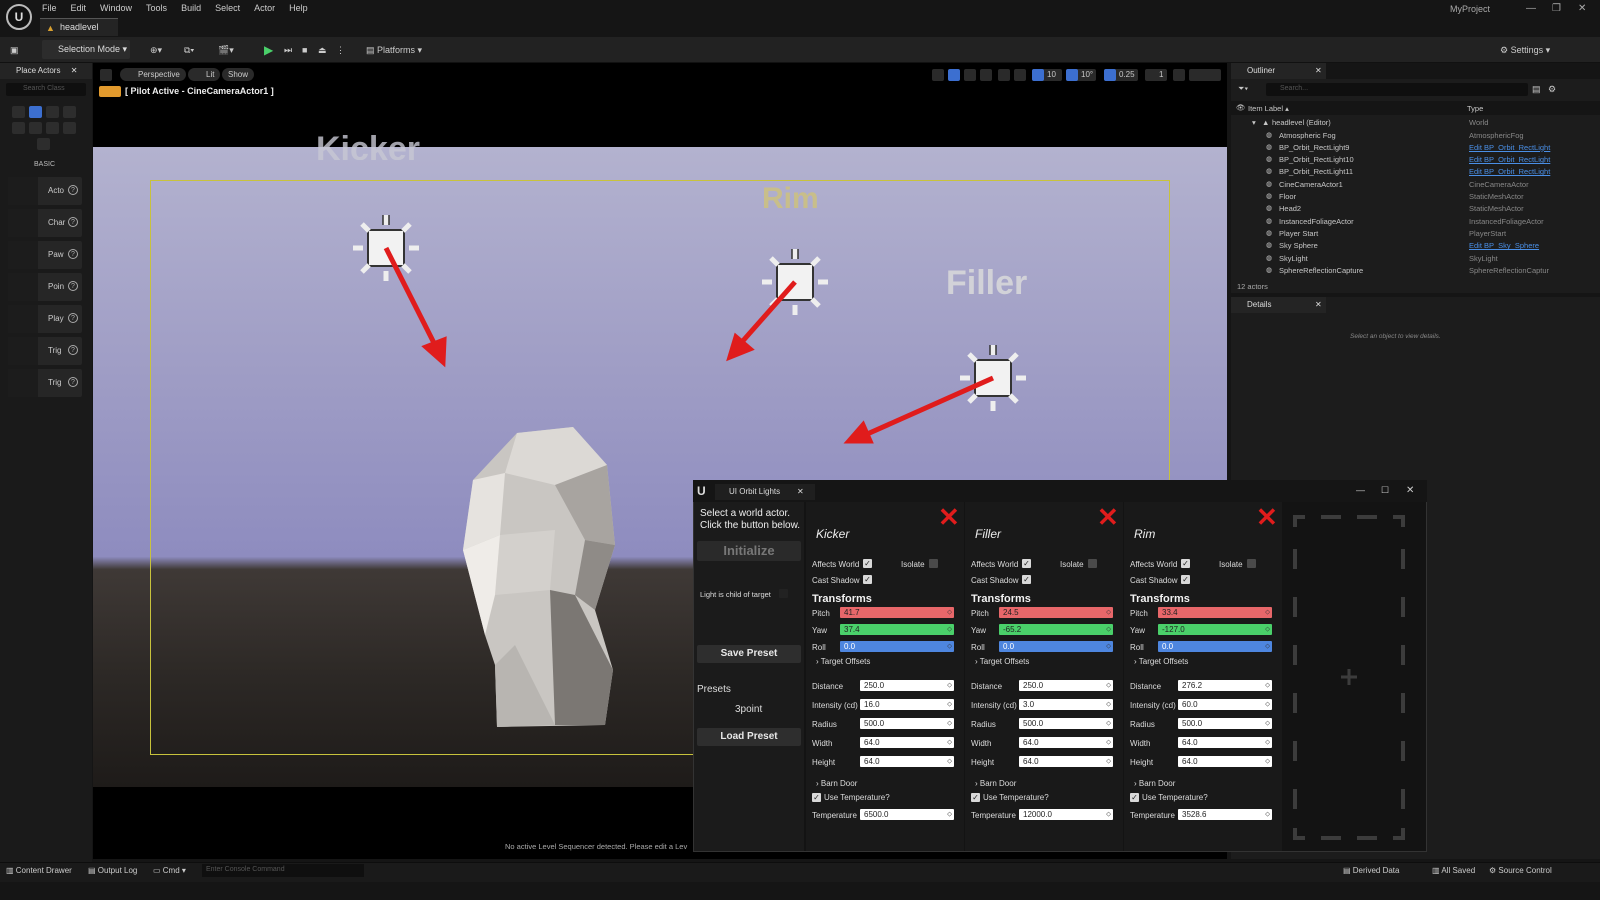 This screenshot has height=900, width=1600. What do you see at coordinates (954, 75) in the screenshot?
I see `translate-tool-icon` at bounding box center [954, 75].